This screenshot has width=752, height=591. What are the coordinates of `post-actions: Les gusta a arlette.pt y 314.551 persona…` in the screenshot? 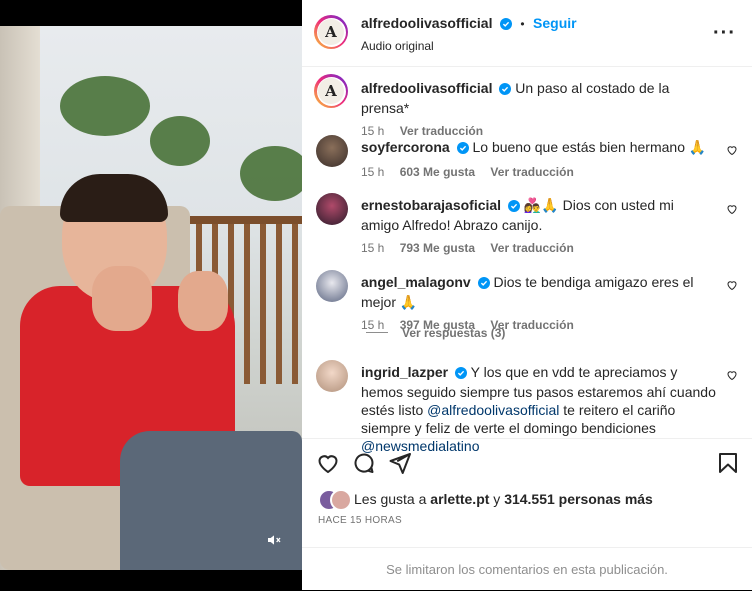 It's located at (527, 493).